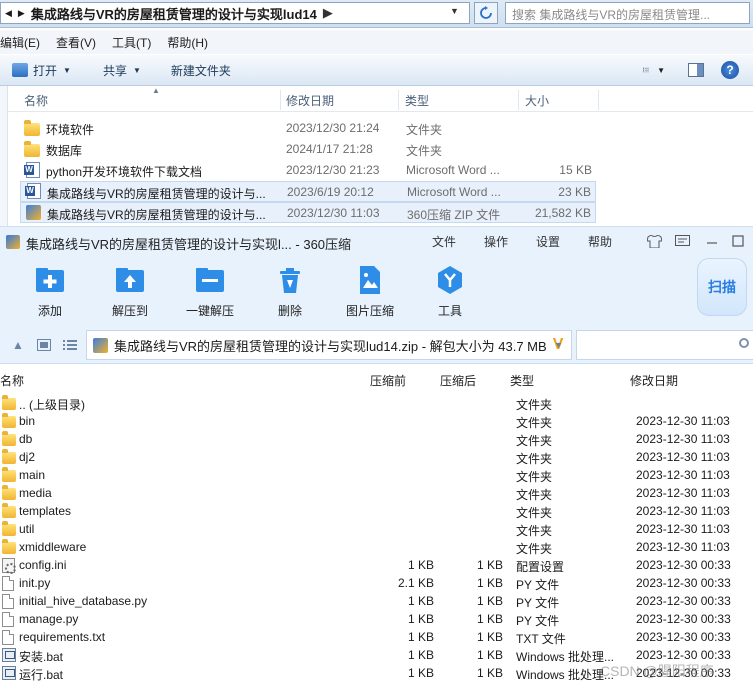  What do you see at coordinates (738, 241) in the screenshot?
I see `maximize-button` at bounding box center [738, 241].